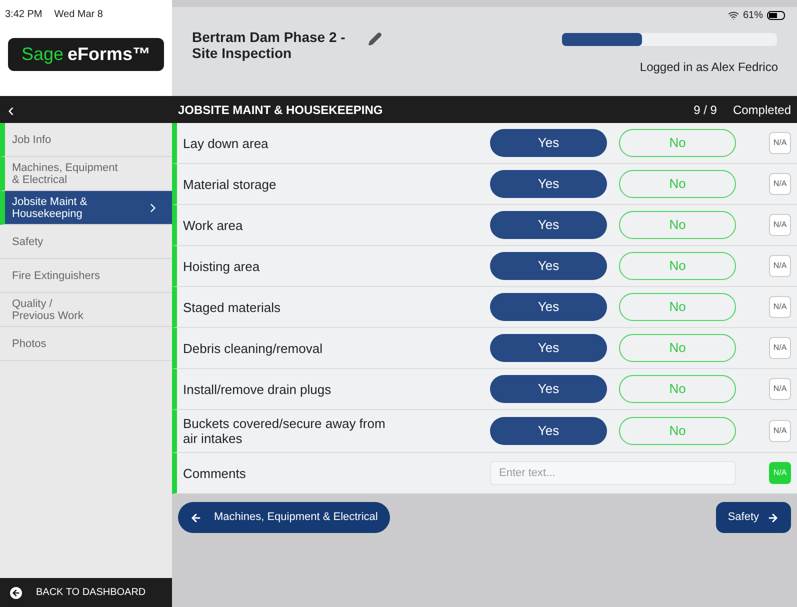 This screenshot has height=607, width=797. Describe the element at coordinates (196, 518) in the screenshot. I see `arrow-left-icon` at that location.